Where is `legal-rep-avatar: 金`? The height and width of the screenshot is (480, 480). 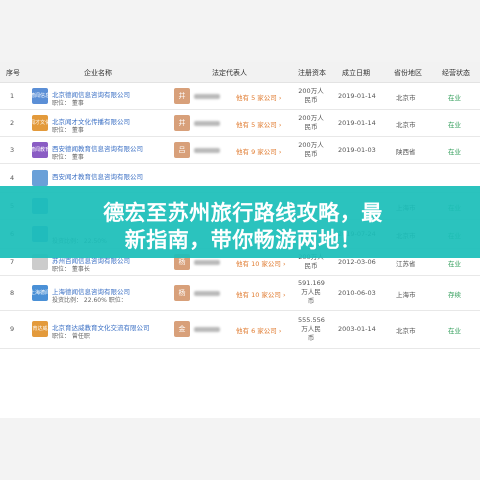
legal-rep-avatar: 金 is located at coordinates (182, 329).